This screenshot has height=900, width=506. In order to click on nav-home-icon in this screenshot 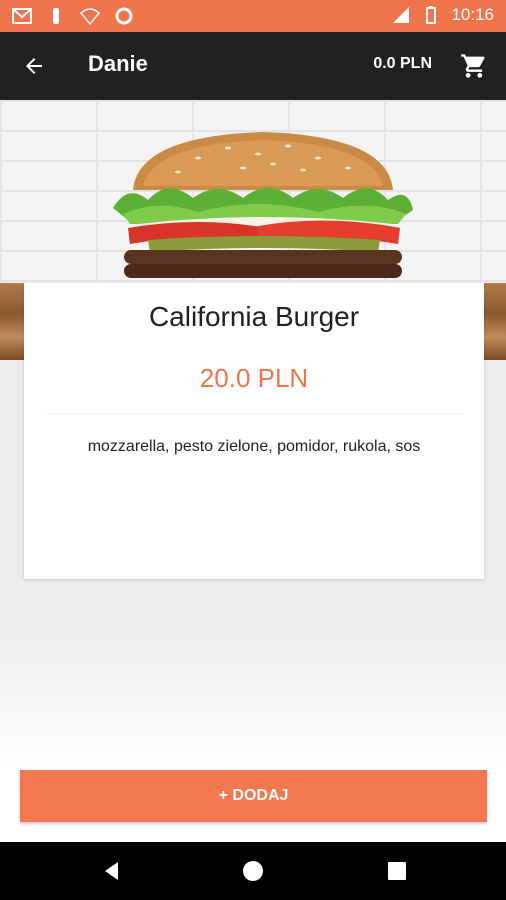, I will do `click(253, 871)`.